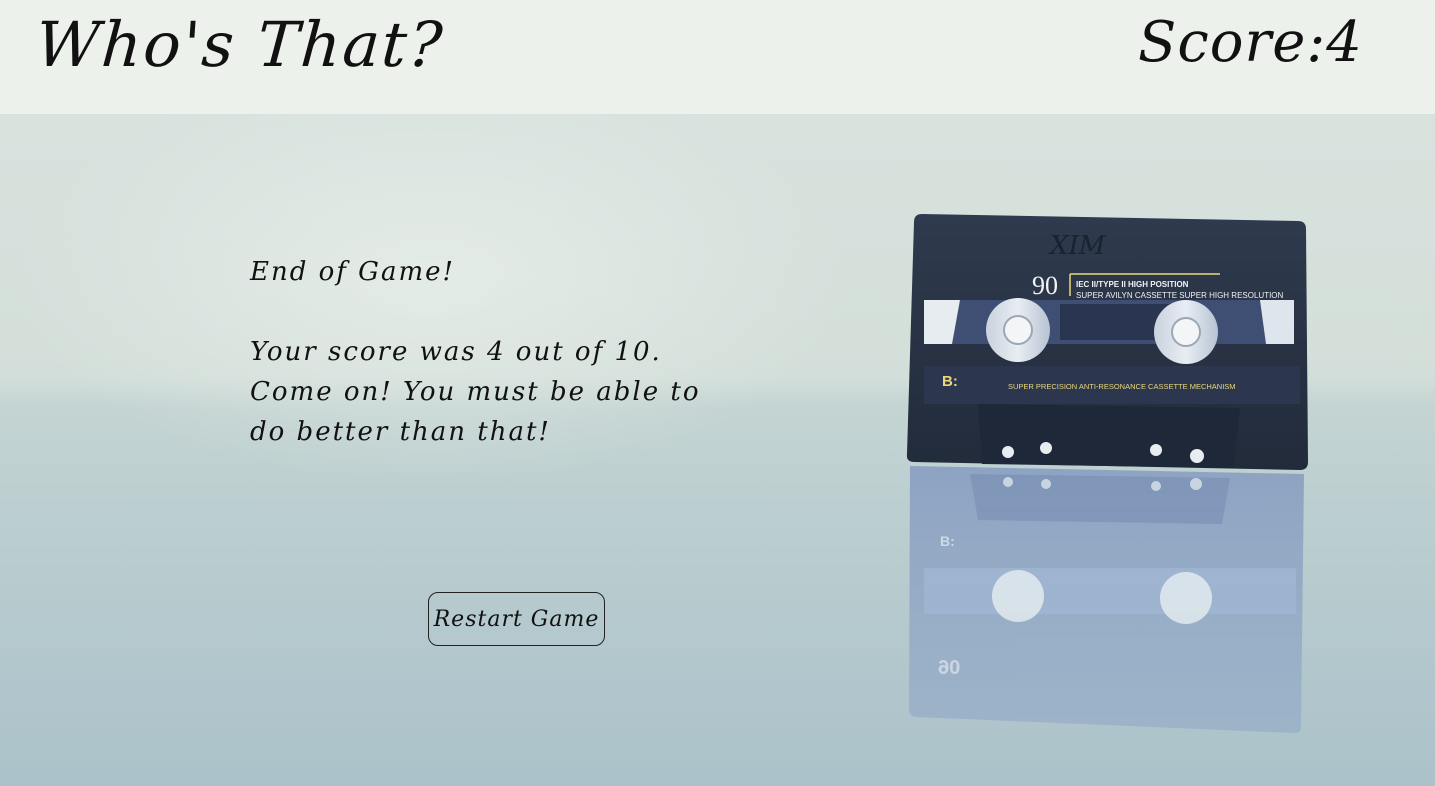 This screenshot has width=1435, height=786. I want to click on score-value: 4, so click(1344, 42).